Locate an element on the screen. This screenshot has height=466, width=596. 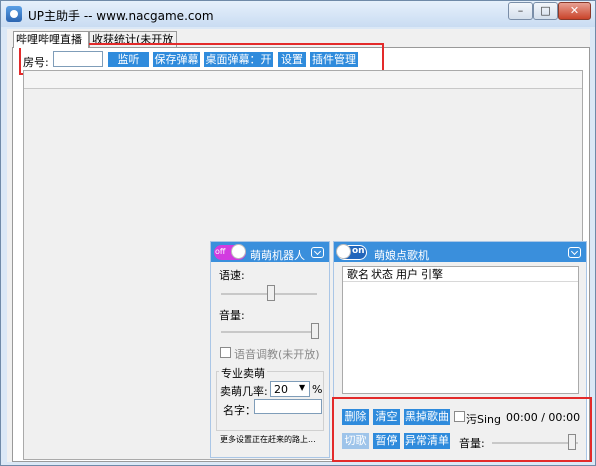
window-title: UP主助手 -- www.nacgame.com is located at coordinates (121, 16).